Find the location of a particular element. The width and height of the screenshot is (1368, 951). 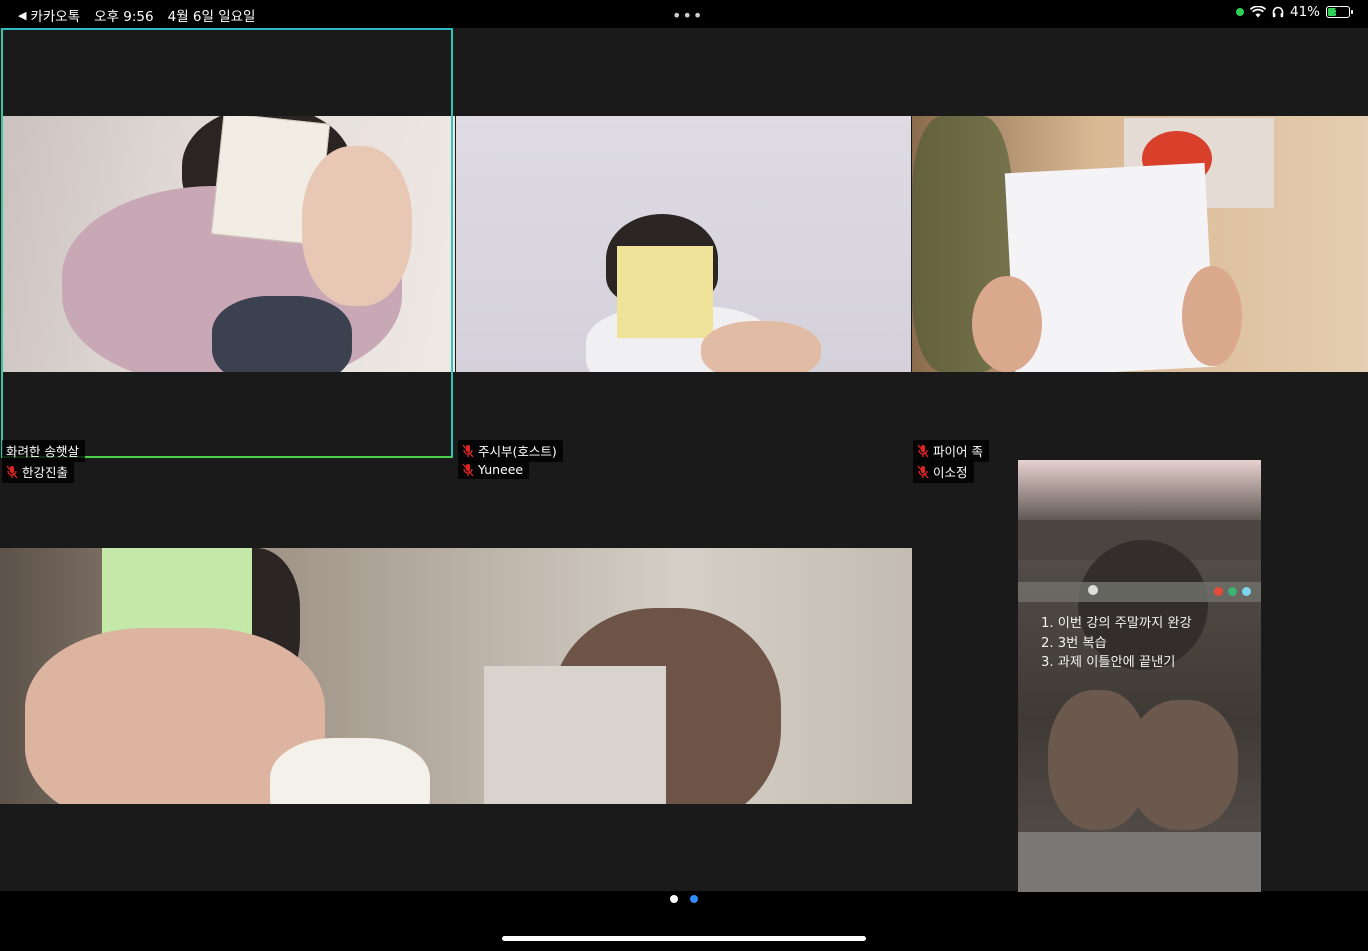

participant-name: 주시부(호스트) is located at coordinates (517, 451).